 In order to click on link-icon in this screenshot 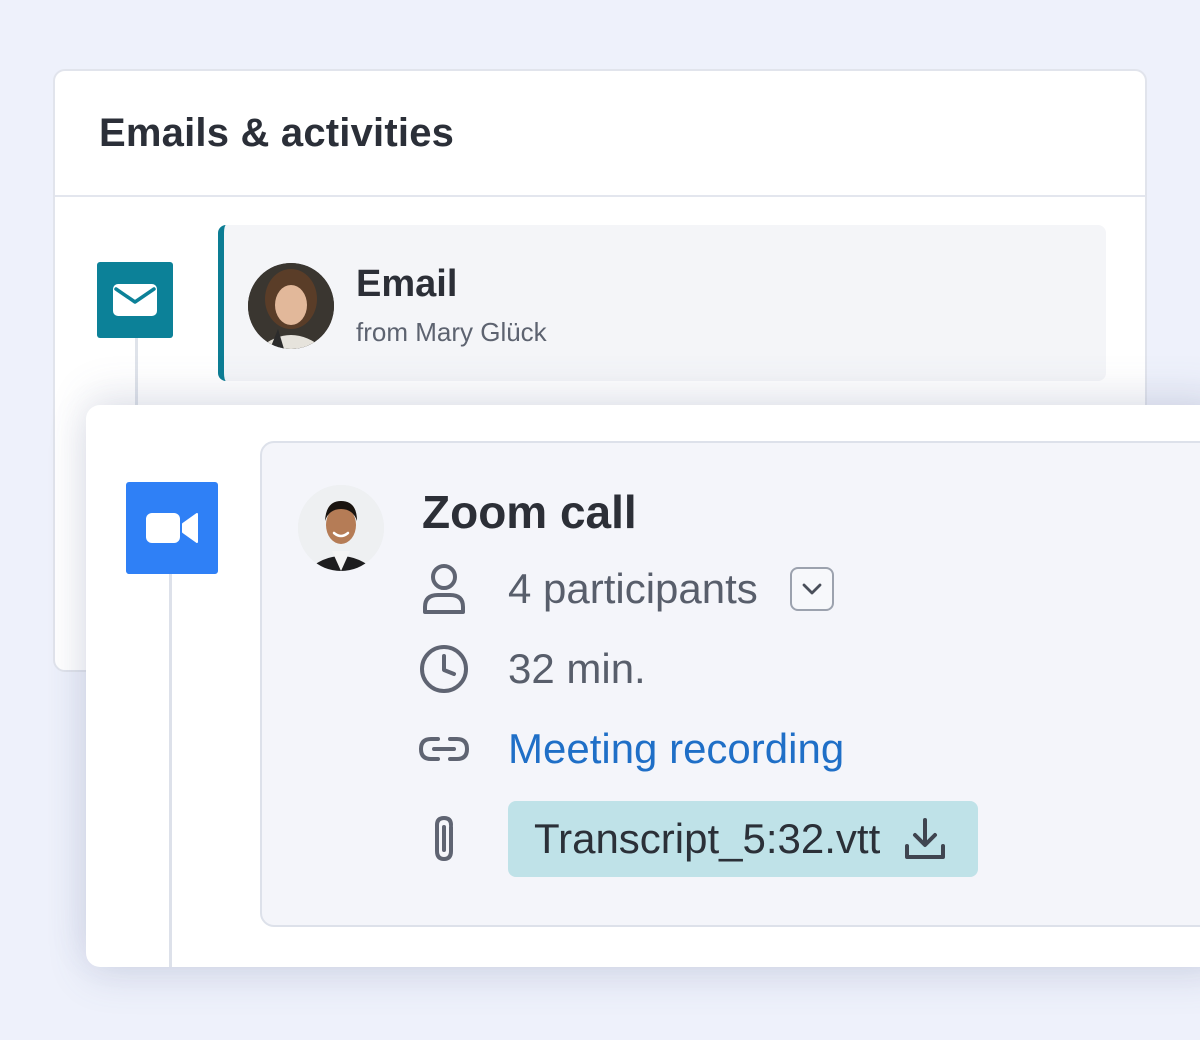, I will do `click(444, 749)`.